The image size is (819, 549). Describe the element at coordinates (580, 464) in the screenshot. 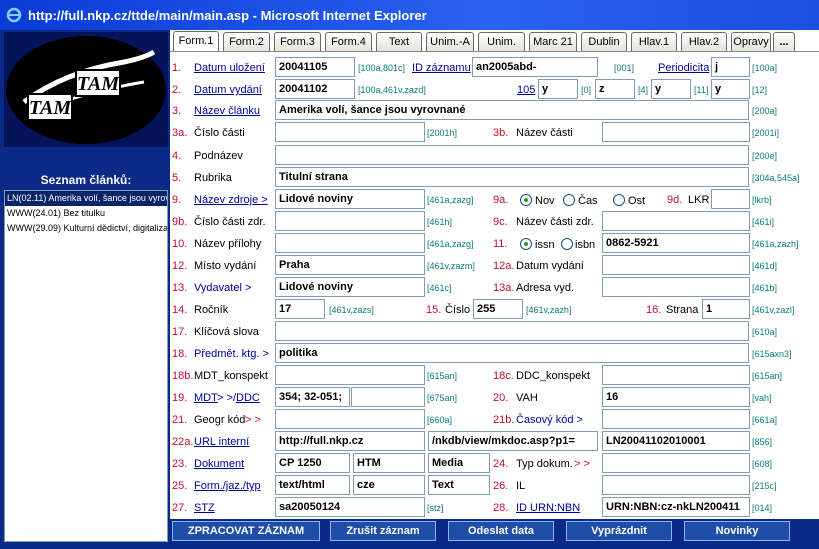

I see `doc-type-nav: > >` at that location.